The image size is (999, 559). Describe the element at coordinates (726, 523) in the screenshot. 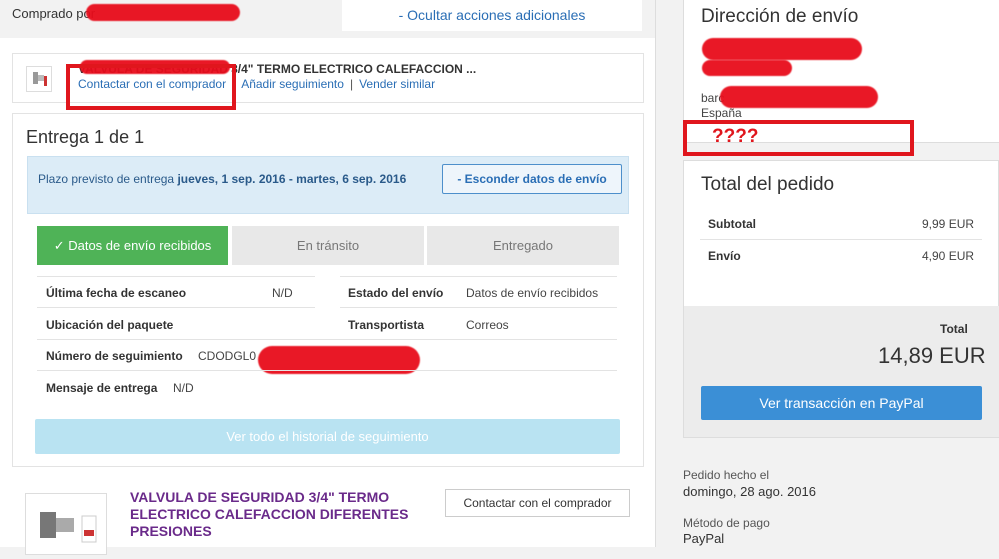

I see `payment-method-label: Método de pago` at that location.